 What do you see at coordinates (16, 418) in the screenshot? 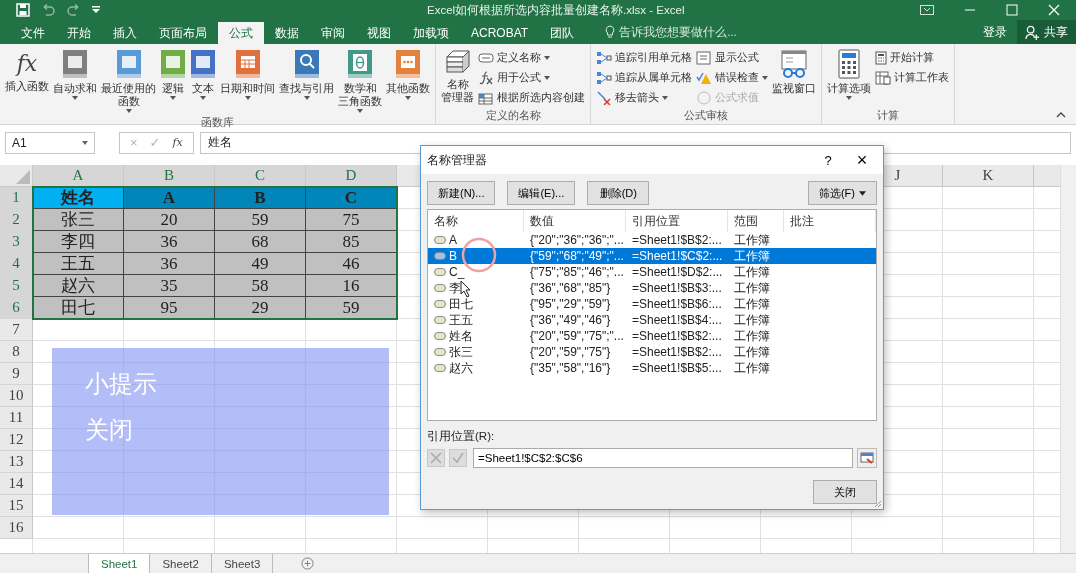
I see `row-header: 11` at bounding box center [16, 418].